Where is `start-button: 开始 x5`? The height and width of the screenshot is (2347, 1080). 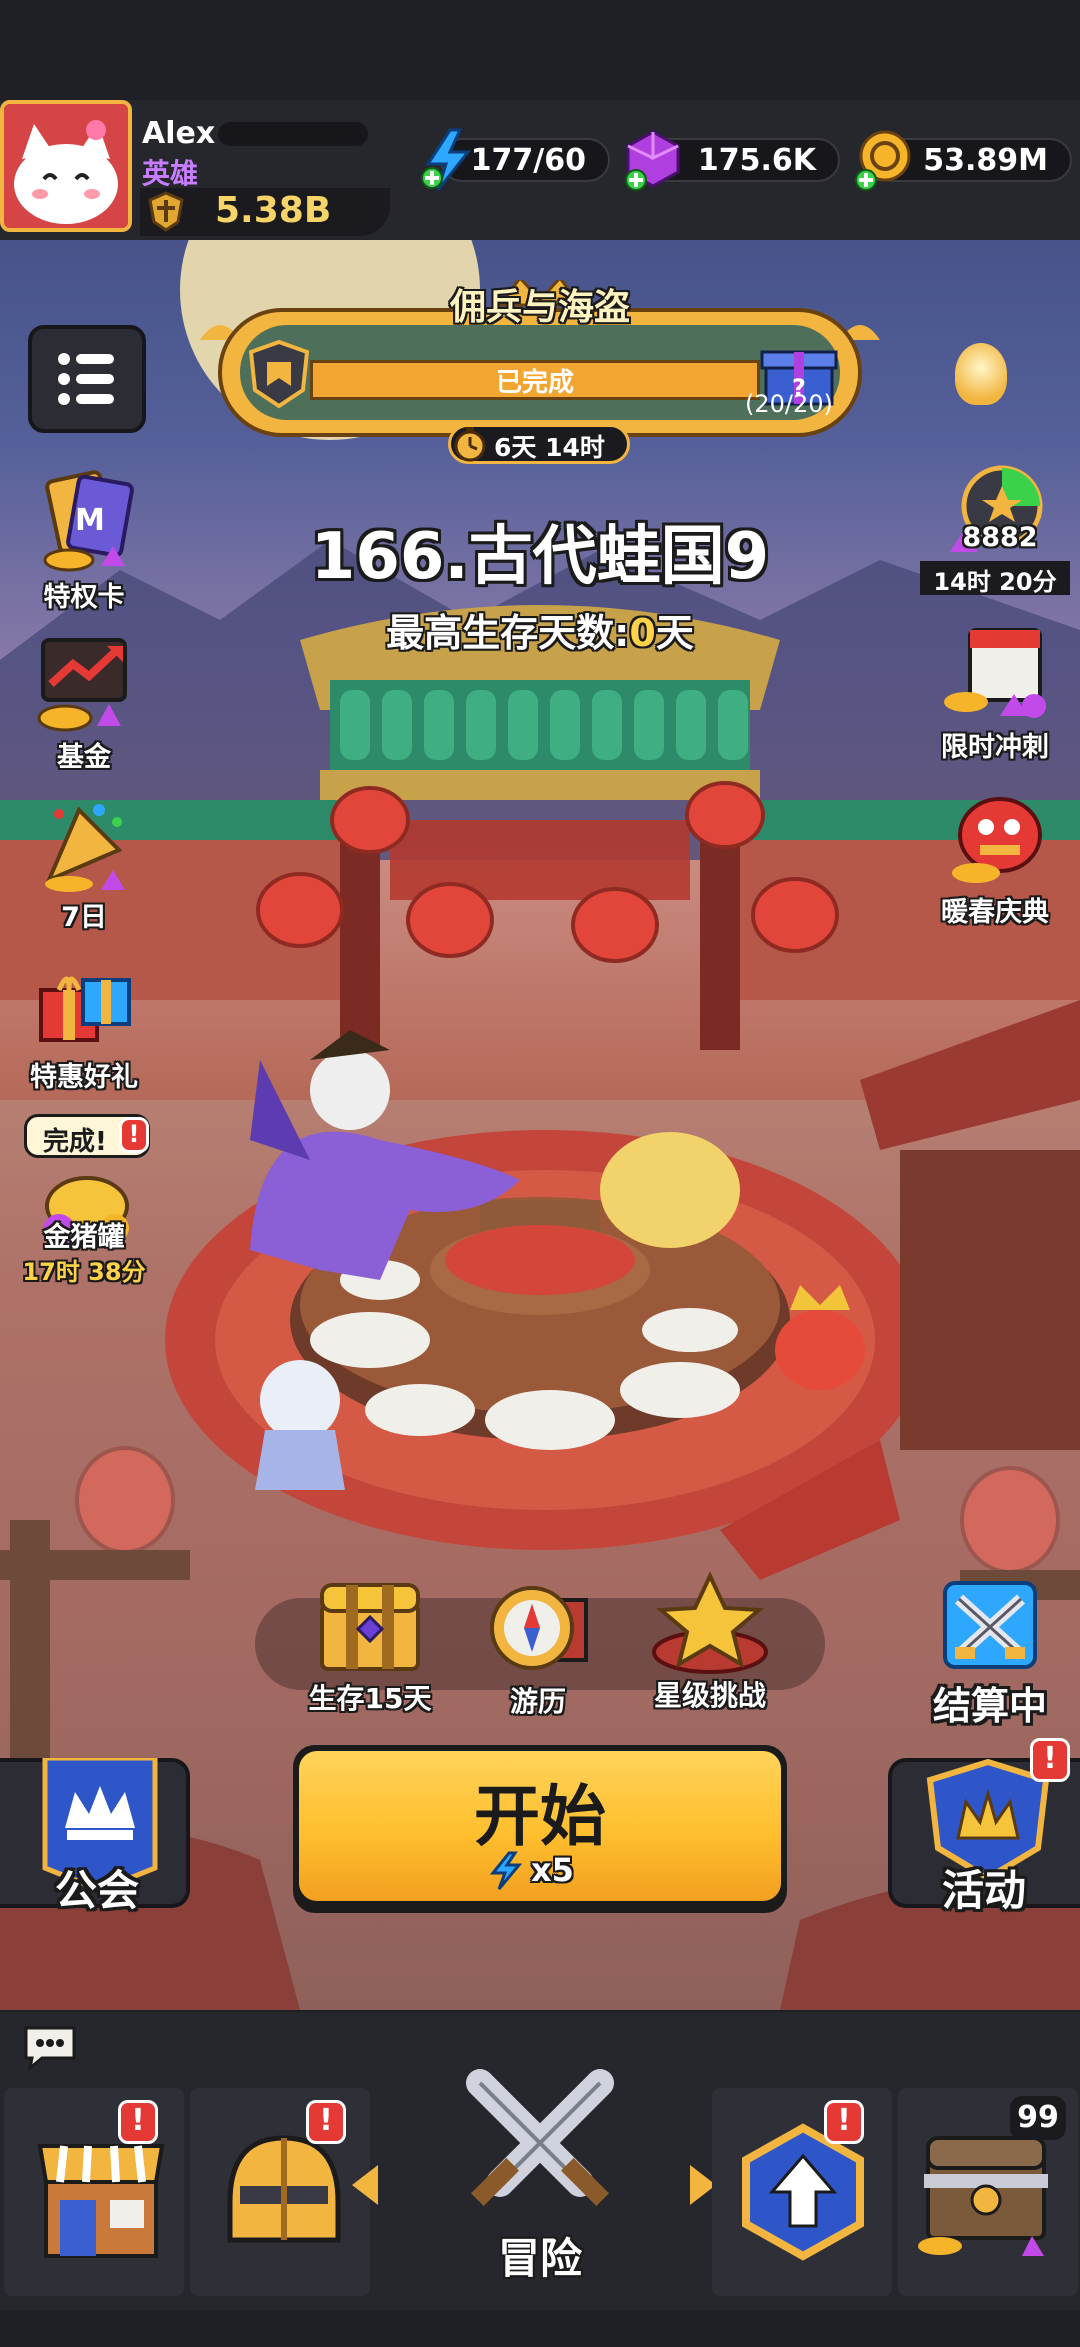
start-button: 开始 x5 is located at coordinates (540, 1829).